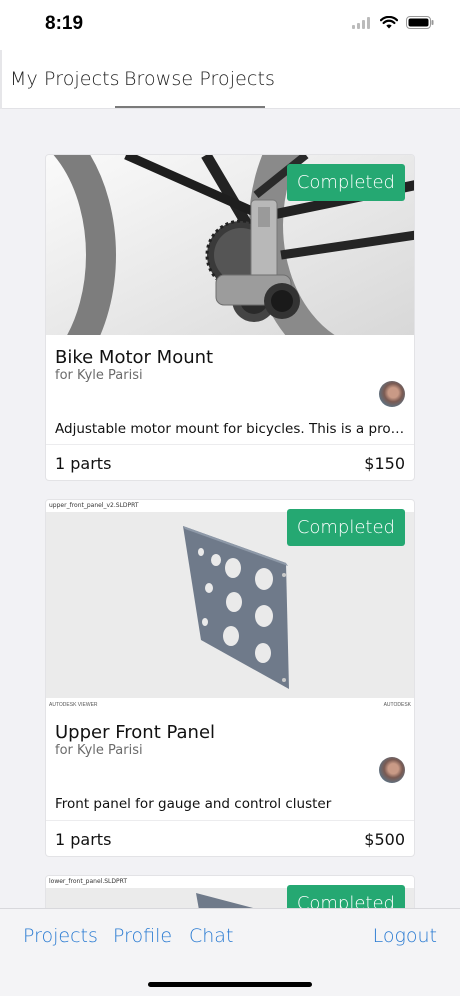  Describe the element at coordinates (190, 107) in the screenshot. I see `tab-selected-indicator` at that location.